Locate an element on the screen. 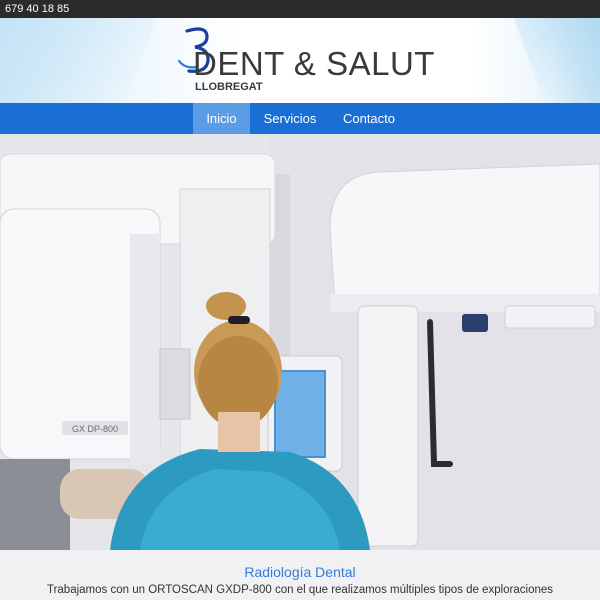 The image size is (600, 600). site-header: DENT & SALUT LLOBREGAT is located at coordinates (300, 60).